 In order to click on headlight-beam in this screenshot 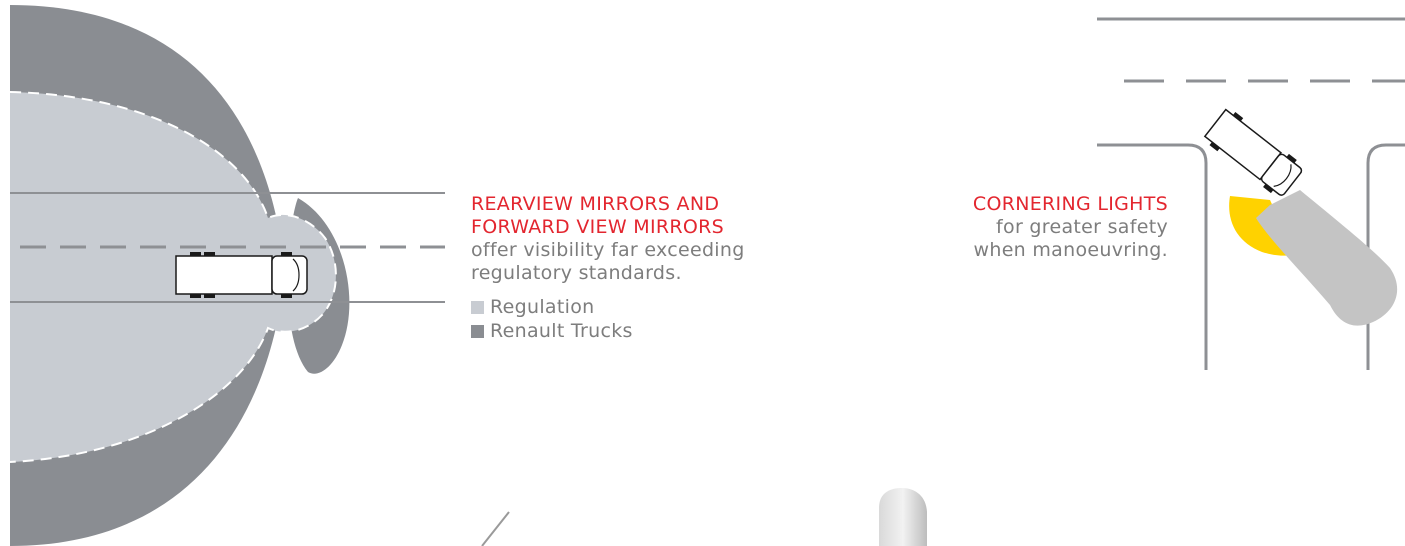, I will do `click(1327, 258)`.